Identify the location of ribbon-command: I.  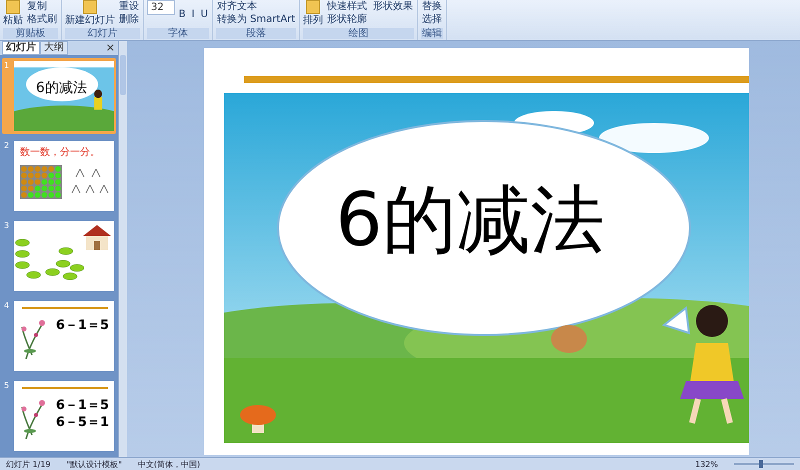
(193, 14).